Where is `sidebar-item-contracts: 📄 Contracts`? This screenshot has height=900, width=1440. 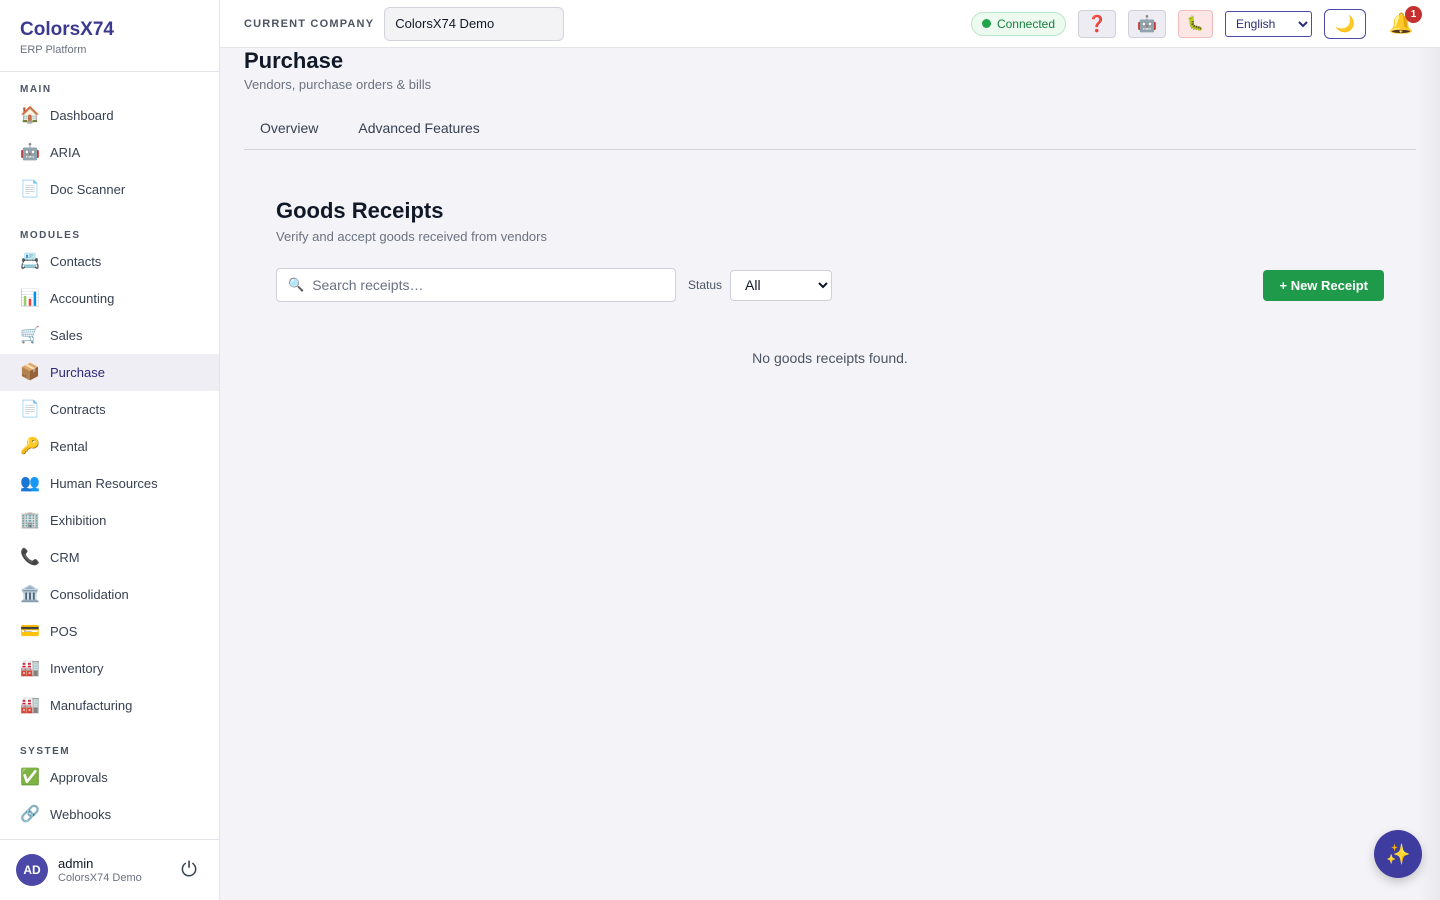
sidebar-item-contracts: 📄 Contracts is located at coordinates (109, 409).